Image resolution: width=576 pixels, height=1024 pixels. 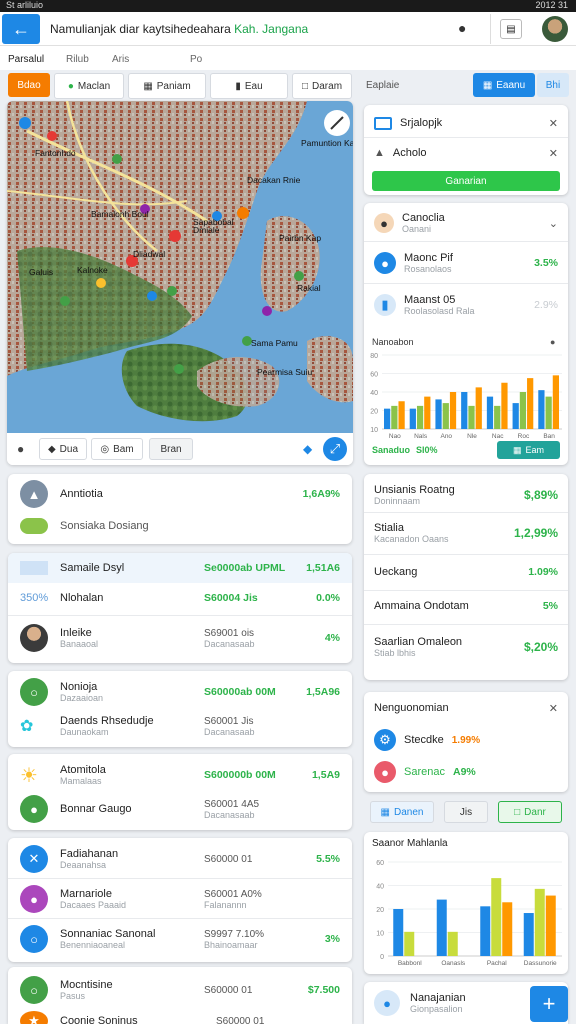 I want to click on list-item: Sonsiaka Dosiang, so click(x=180, y=526).